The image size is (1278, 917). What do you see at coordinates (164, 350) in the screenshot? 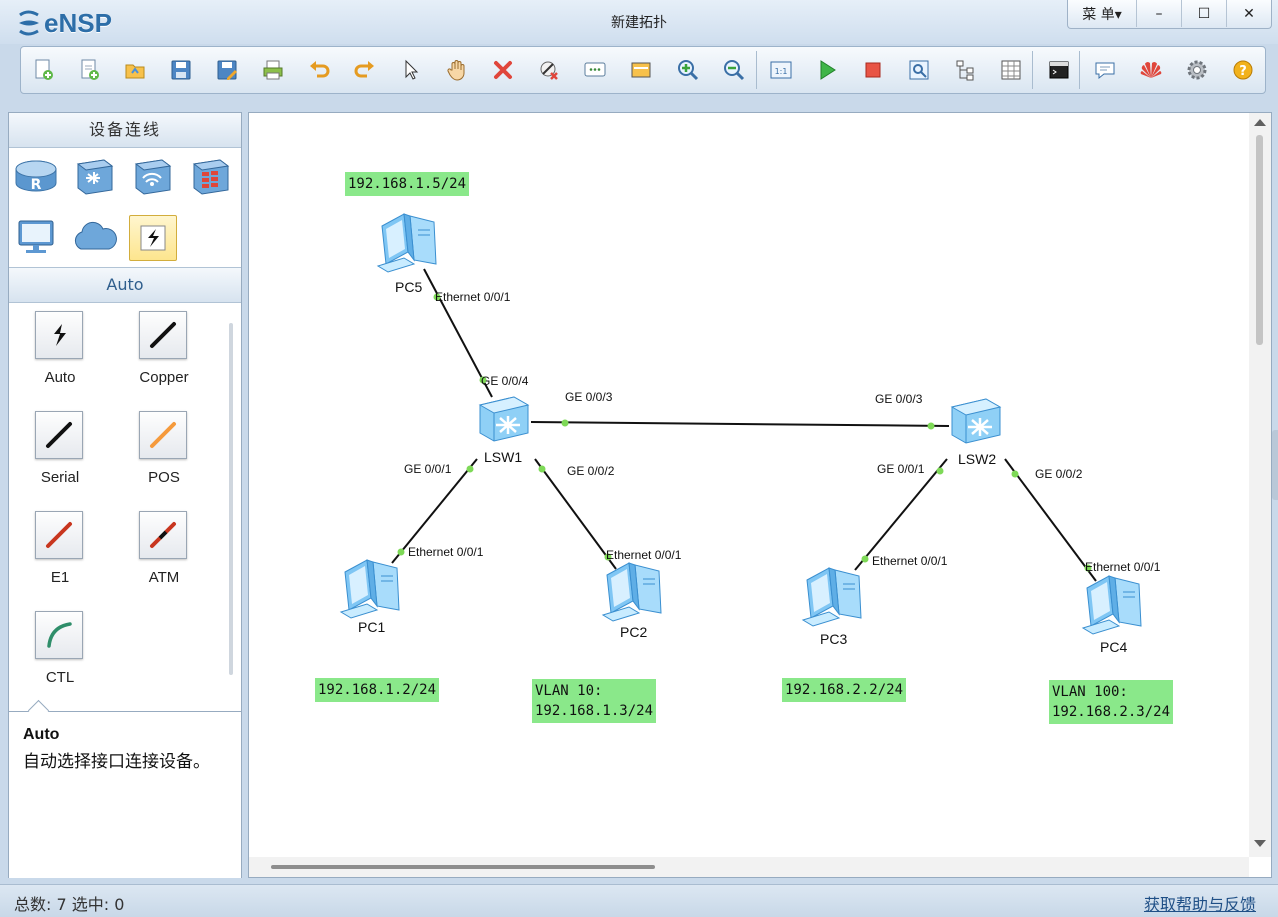
I see `connection-item-copper: Copper` at bounding box center [164, 350].